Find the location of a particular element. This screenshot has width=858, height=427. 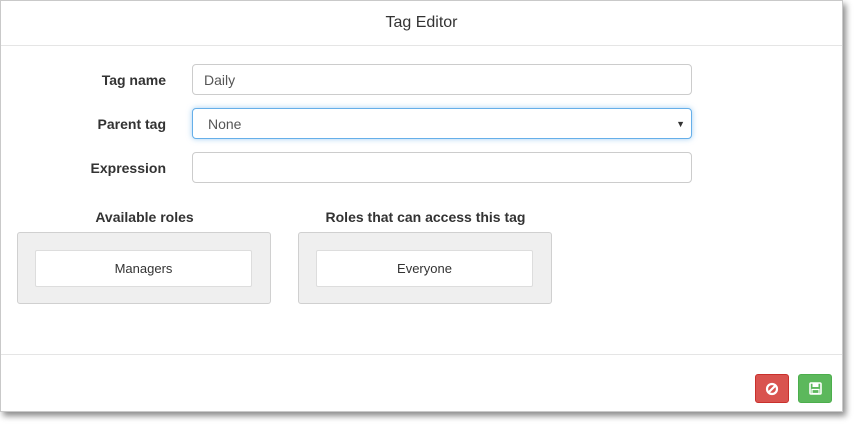

tag-name-value: Daily is located at coordinates (220, 79).